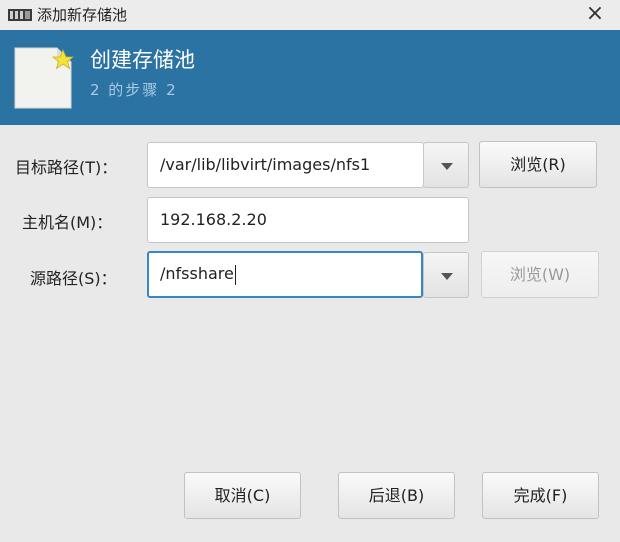 The width and height of the screenshot is (620, 542). What do you see at coordinates (197, 273) in the screenshot?
I see `source-path-value: /nfsshare` at bounding box center [197, 273].